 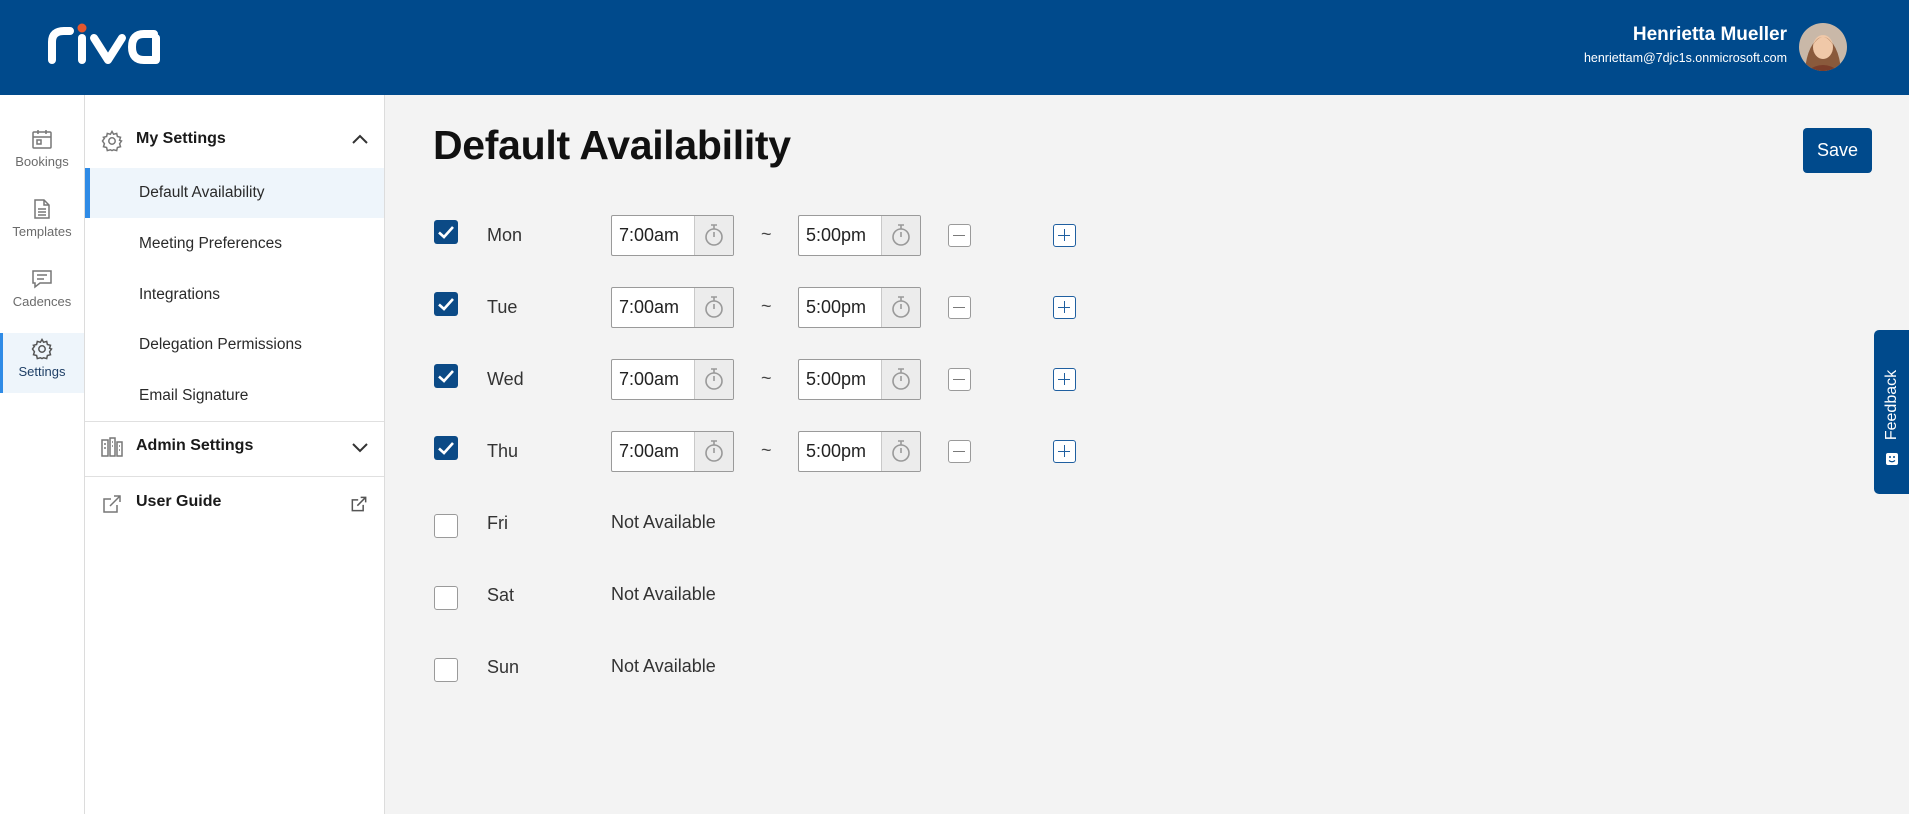 I want to click on day-label: Fri, so click(x=497, y=523).